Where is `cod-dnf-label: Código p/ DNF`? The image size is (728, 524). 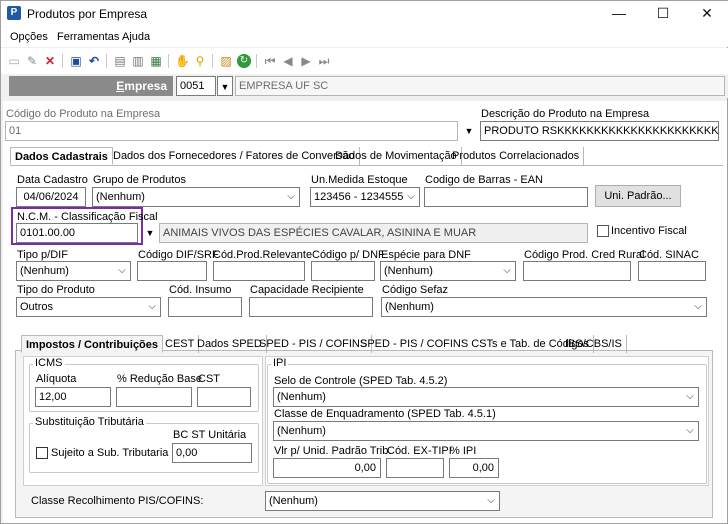
cod-dnf-label: Código p/ DNF is located at coordinates (348, 255).